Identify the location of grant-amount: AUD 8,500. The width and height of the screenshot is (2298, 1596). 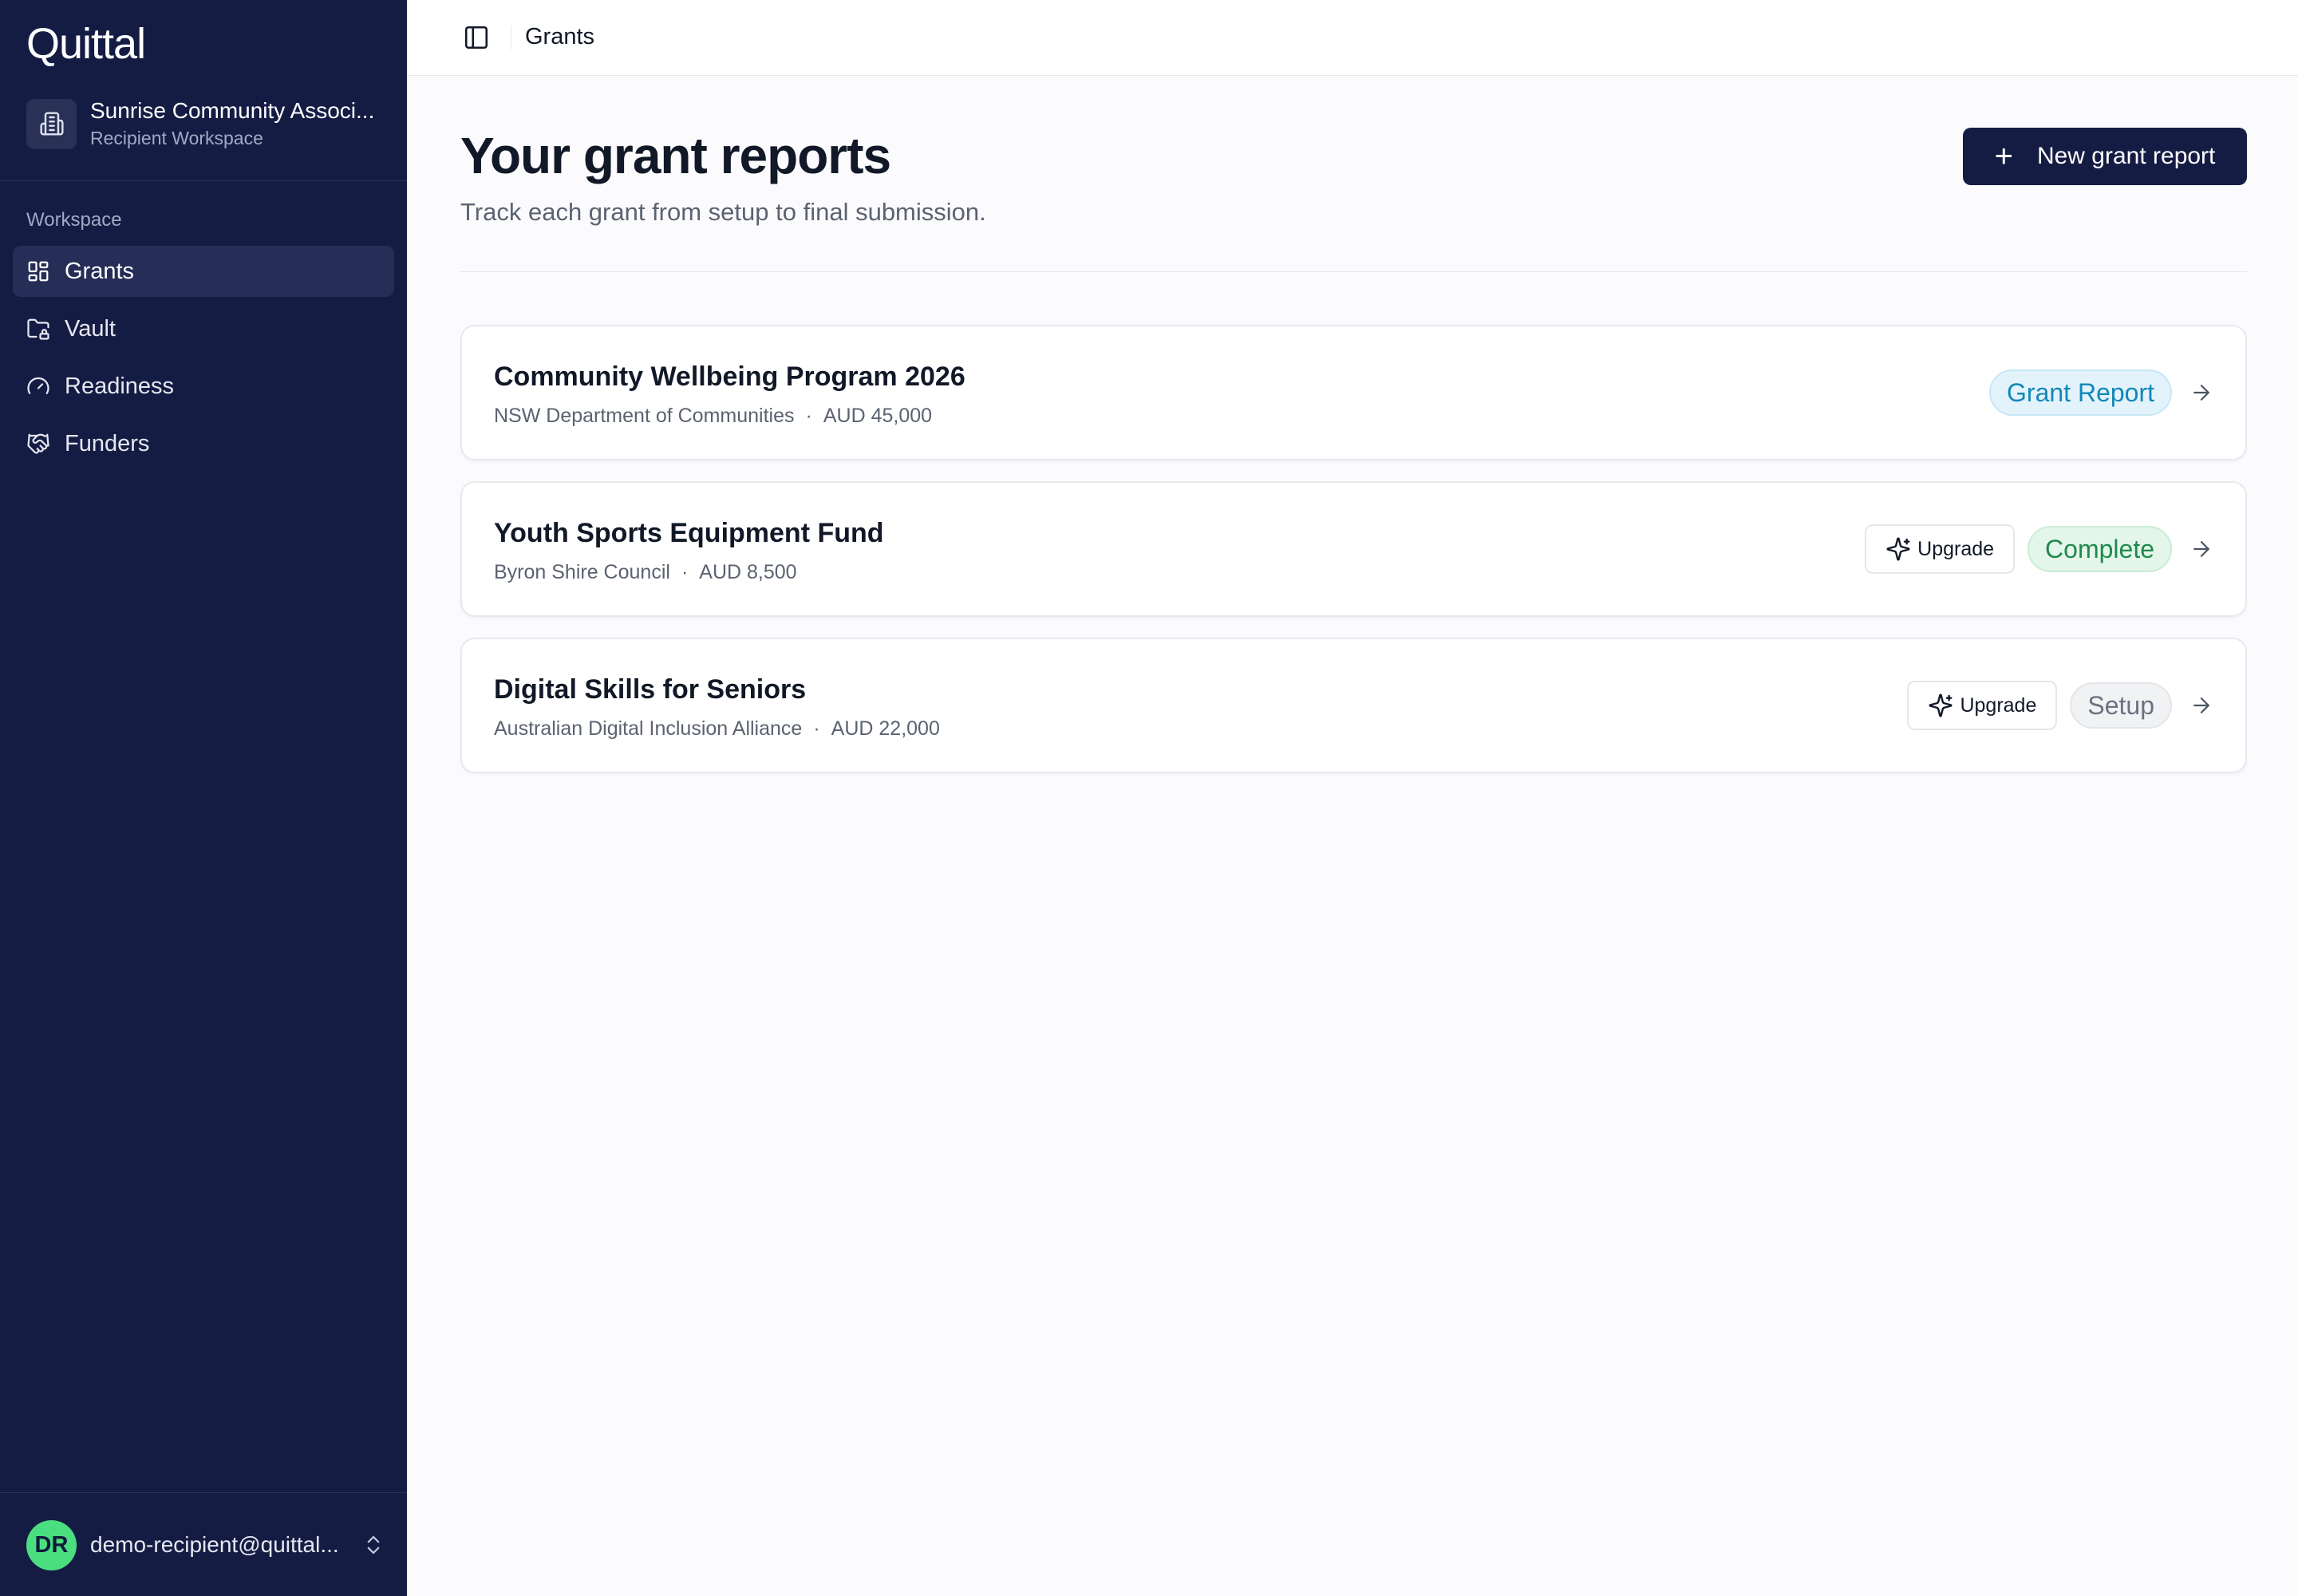
(748, 572).